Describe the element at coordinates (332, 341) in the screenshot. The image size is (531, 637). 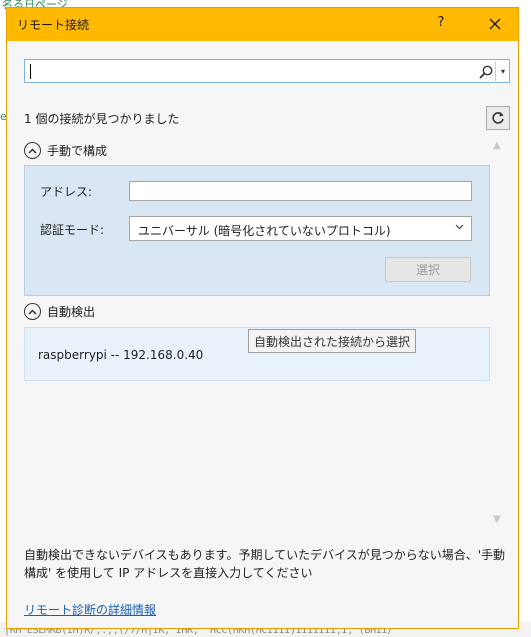
I see `tooltip: 自動検出された接続から選択` at that location.